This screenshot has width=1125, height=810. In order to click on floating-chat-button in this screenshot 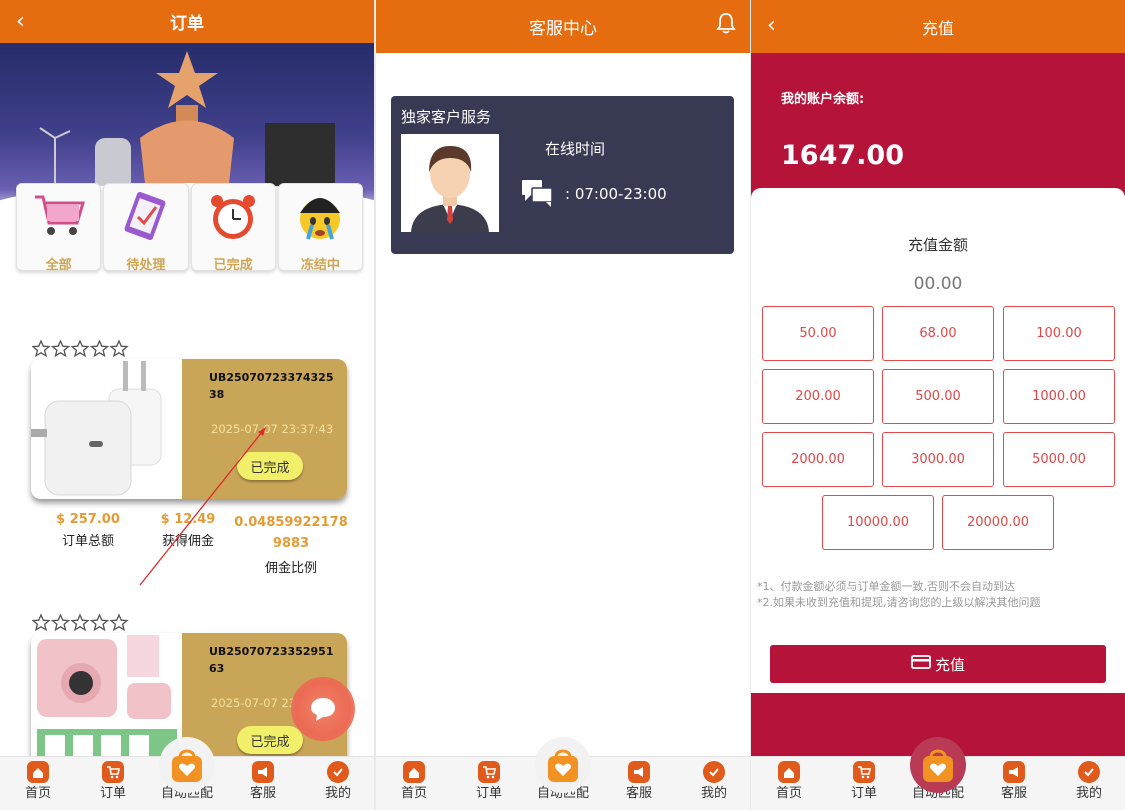, I will do `click(323, 709)`.